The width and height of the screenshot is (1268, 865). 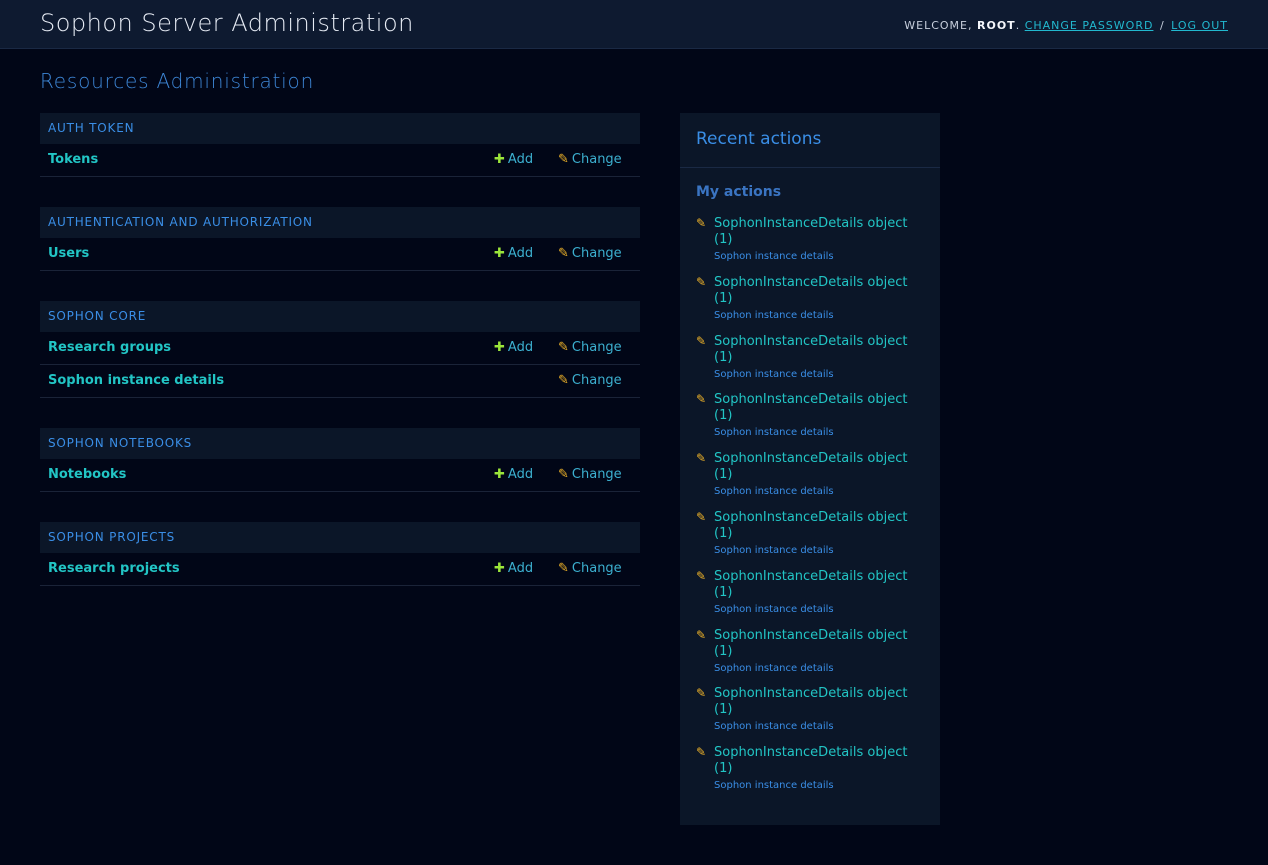 I want to click on module-auth-token: Auth Token Tokens ✚ Add ✎ Change, so click(x=340, y=145).